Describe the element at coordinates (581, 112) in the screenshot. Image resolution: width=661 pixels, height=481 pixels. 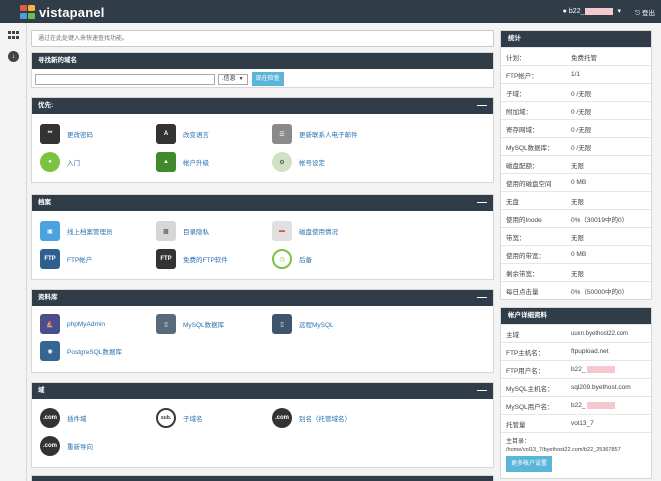
I see `stat-value: 0 /无限` at that location.